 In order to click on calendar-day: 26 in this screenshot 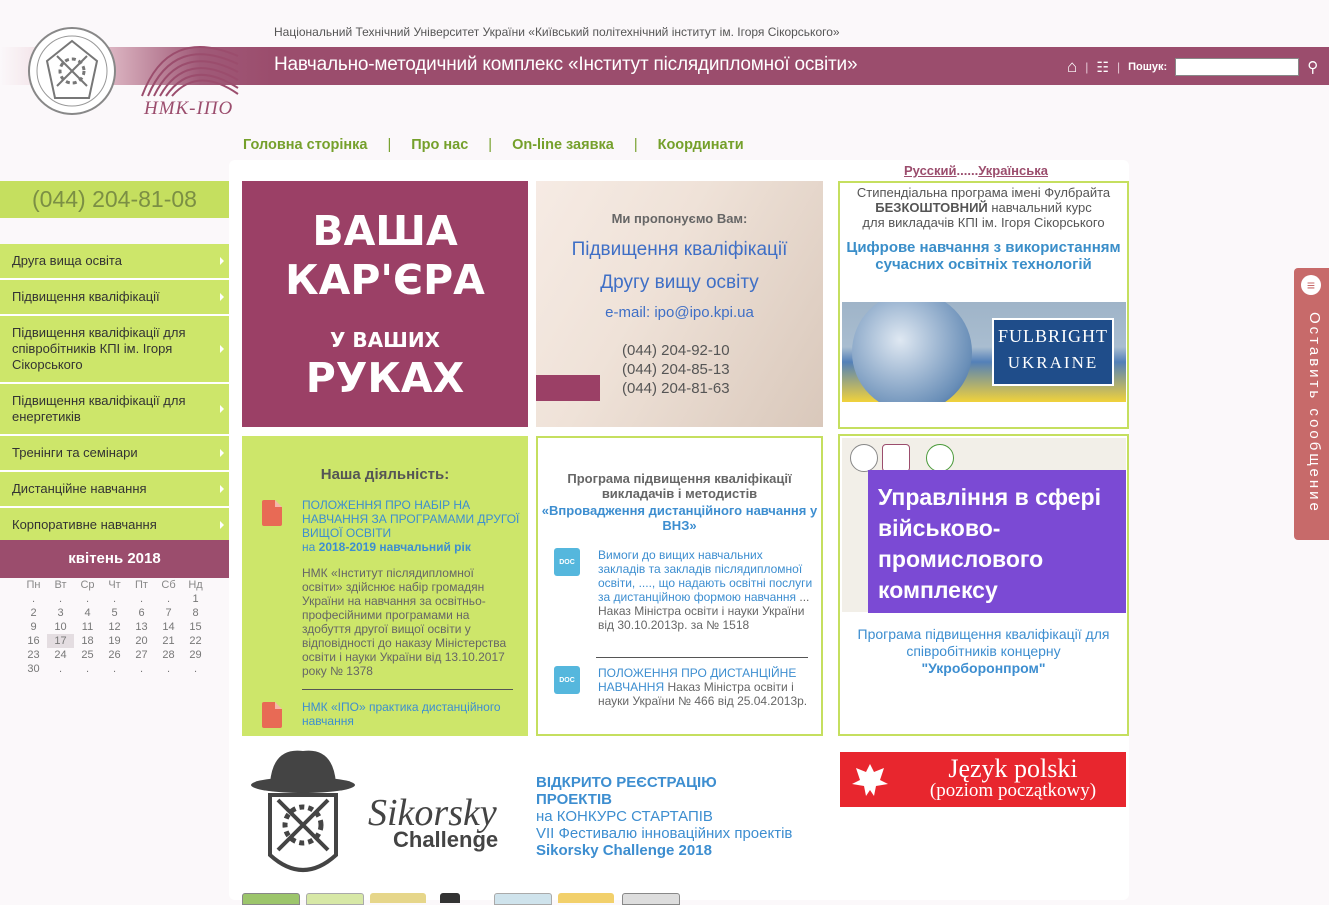, I will do `click(114, 655)`.